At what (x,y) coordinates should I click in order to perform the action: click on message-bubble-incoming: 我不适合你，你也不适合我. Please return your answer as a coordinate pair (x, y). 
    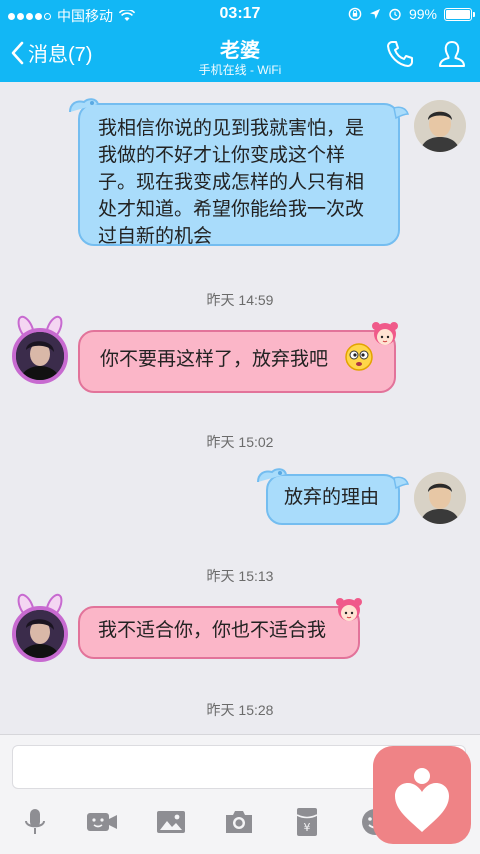
    Looking at the image, I should click on (219, 632).